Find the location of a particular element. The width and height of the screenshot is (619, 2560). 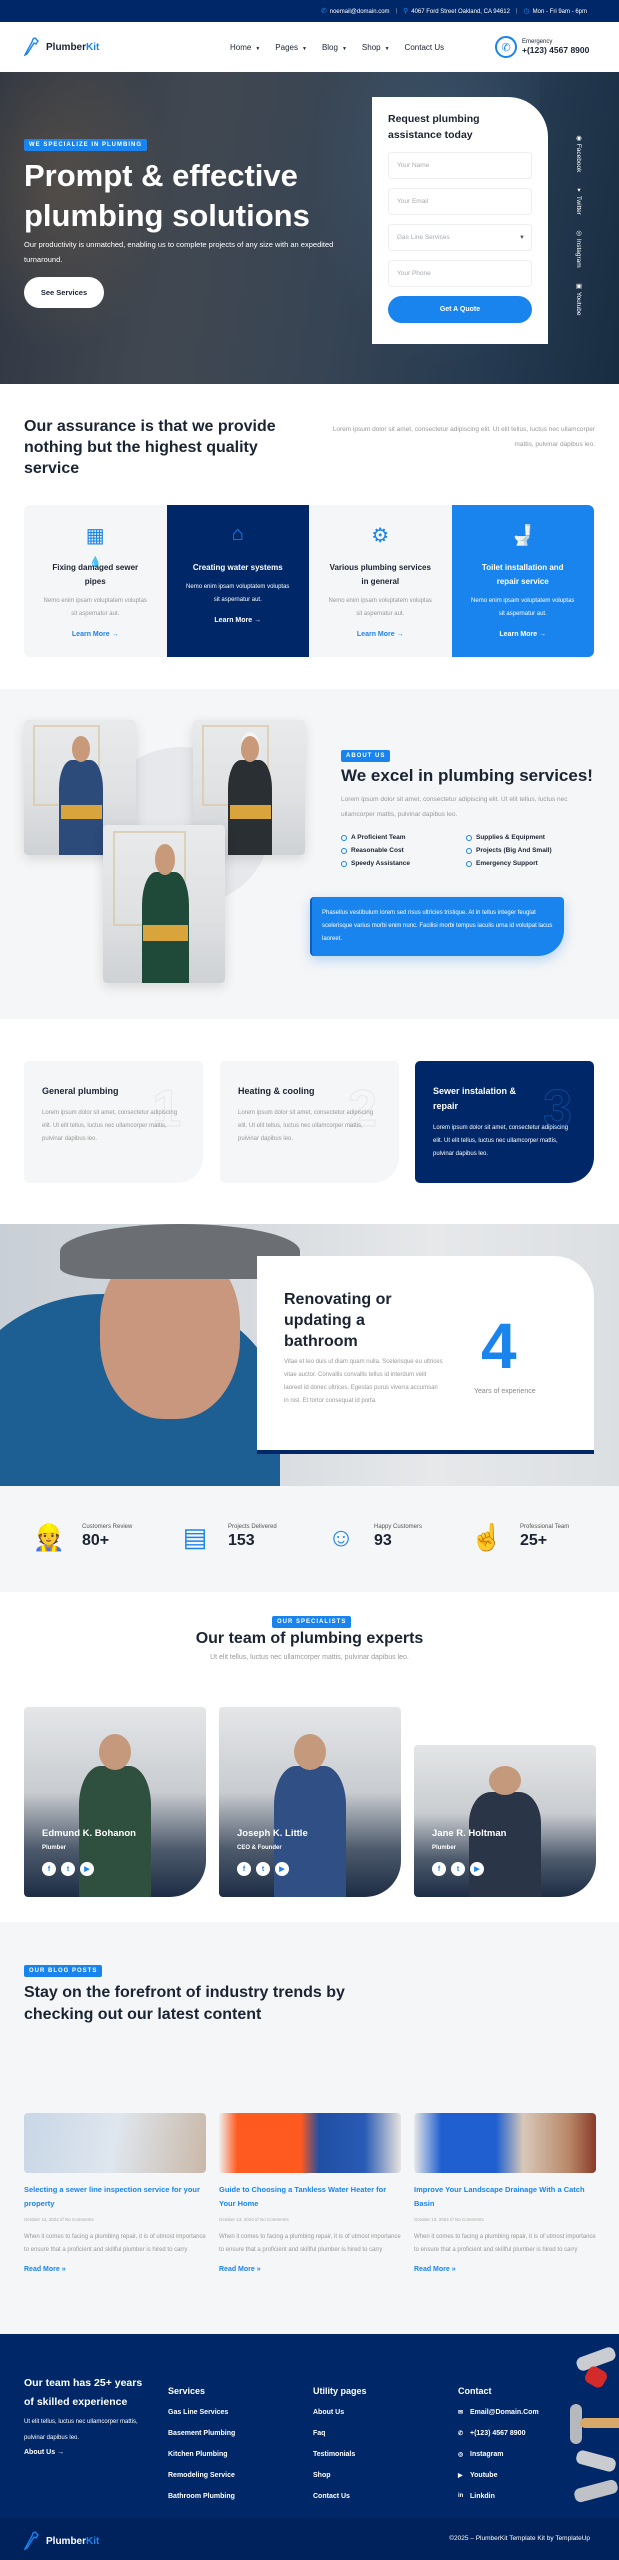

nav-shop: Shop ▼ is located at coordinates (376, 47).